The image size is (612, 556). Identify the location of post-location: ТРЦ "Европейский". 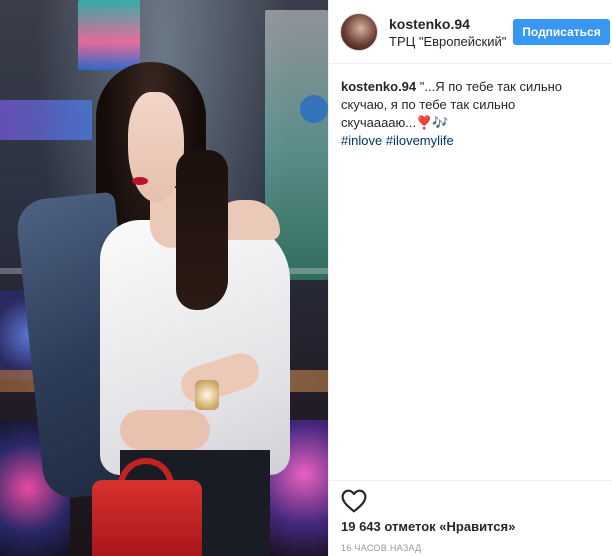
(453, 41).